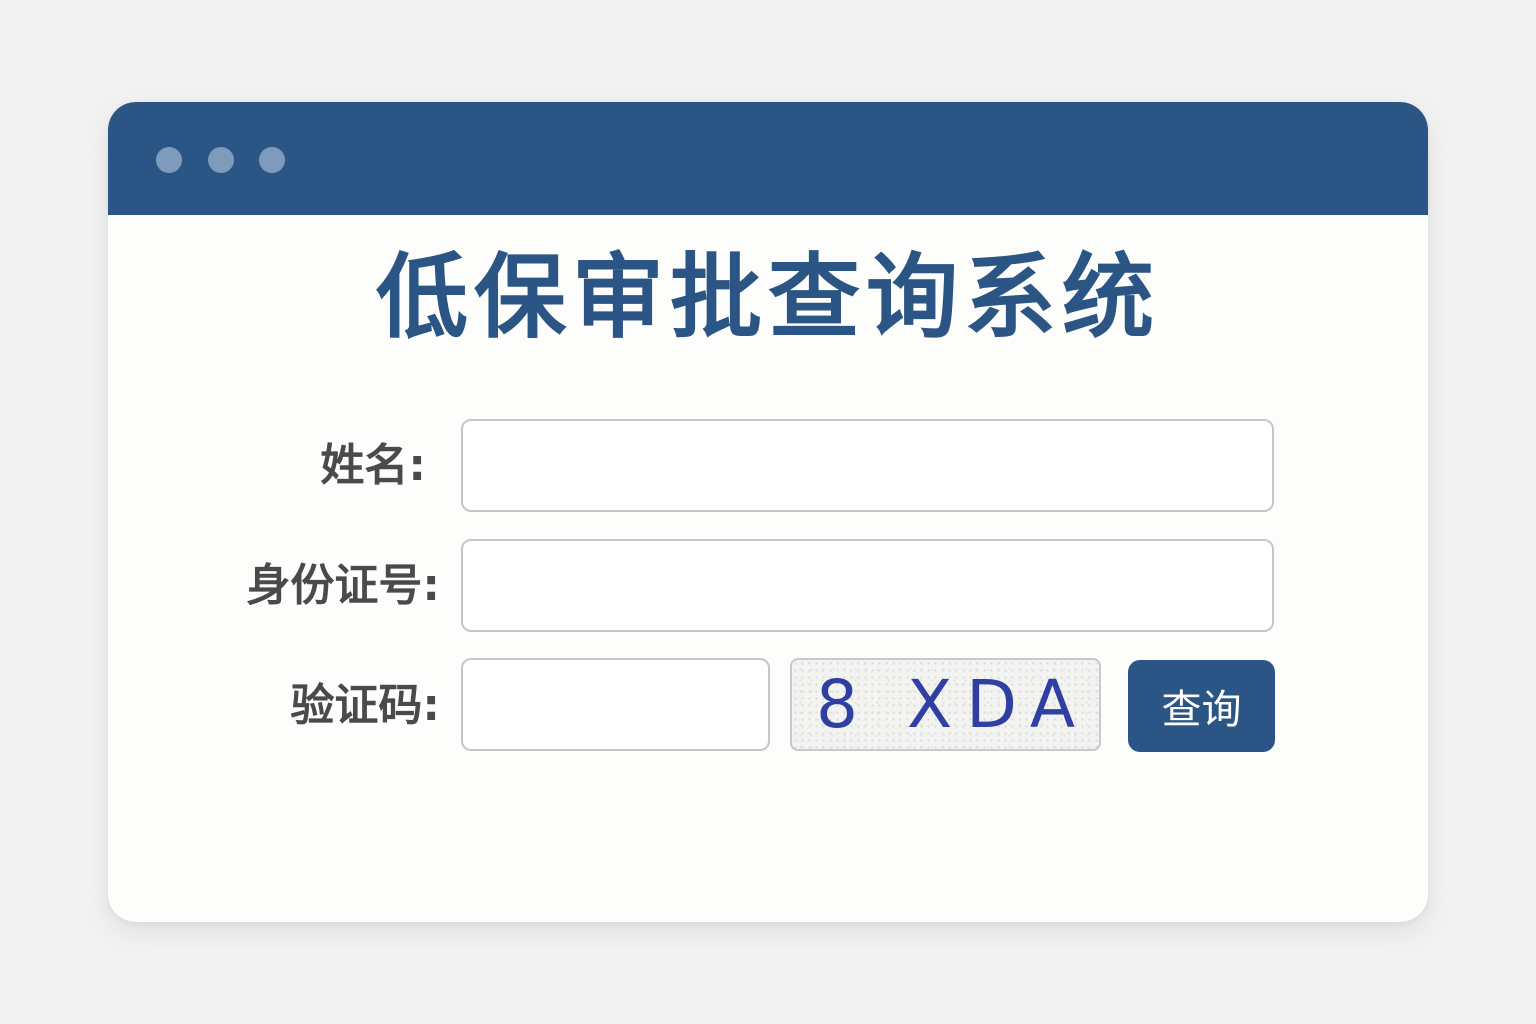  I want to click on captcha-image: 8 XDA, so click(945, 704).